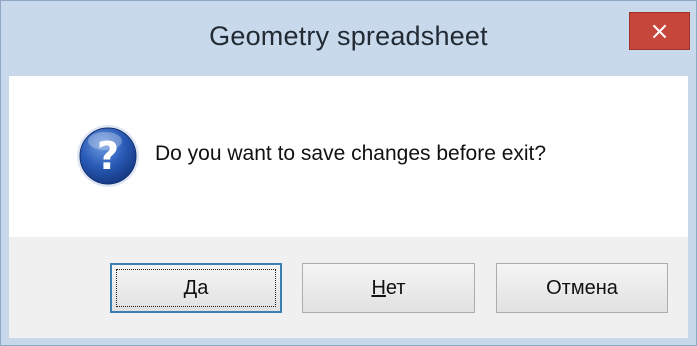 This screenshot has width=697, height=346. Describe the element at coordinates (351, 153) in the screenshot. I see `dialog-message: Do you want to save changes before exit?` at that location.